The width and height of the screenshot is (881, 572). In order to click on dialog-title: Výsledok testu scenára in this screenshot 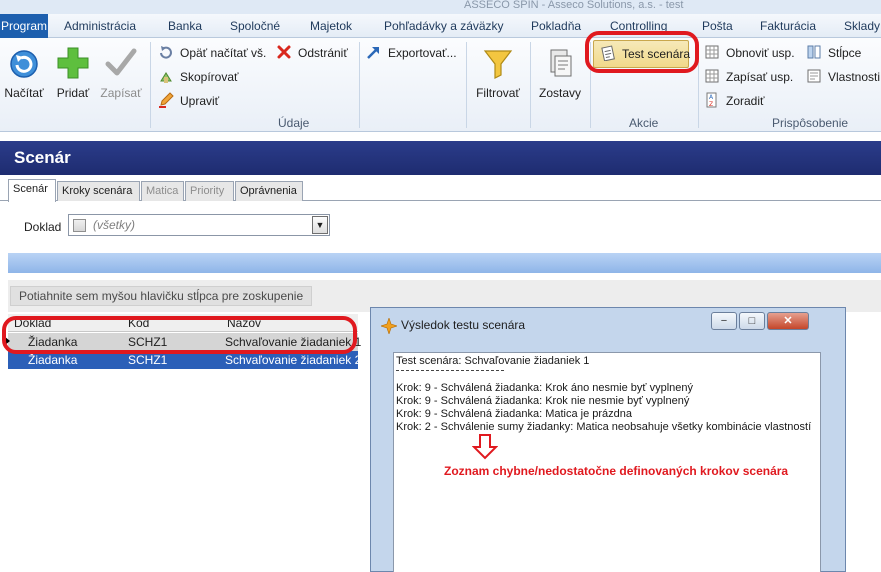, I will do `click(463, 325)`.